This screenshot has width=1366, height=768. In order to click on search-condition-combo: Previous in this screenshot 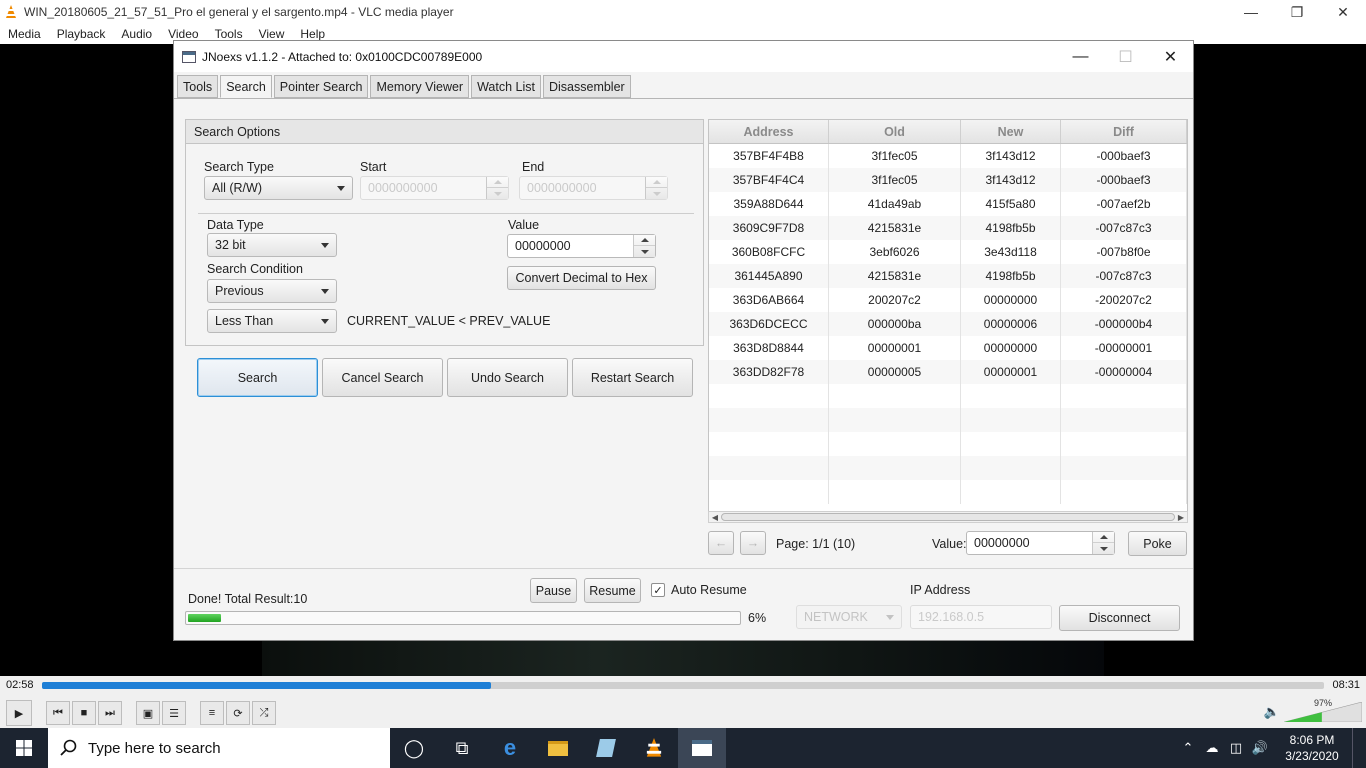, I will do `click(272, 291)`.